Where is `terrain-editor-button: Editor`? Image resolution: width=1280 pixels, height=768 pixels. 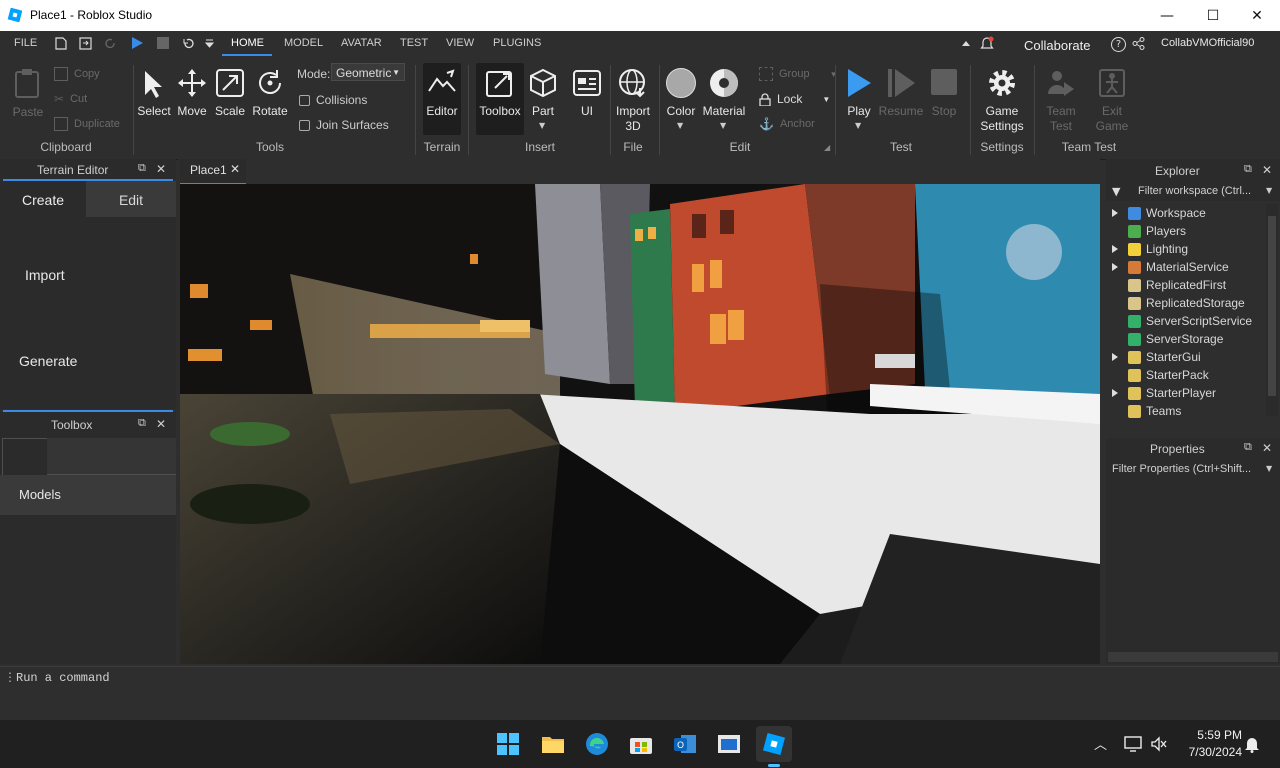
terrain-editor-button: Editor is located at coordinates (442, 99).